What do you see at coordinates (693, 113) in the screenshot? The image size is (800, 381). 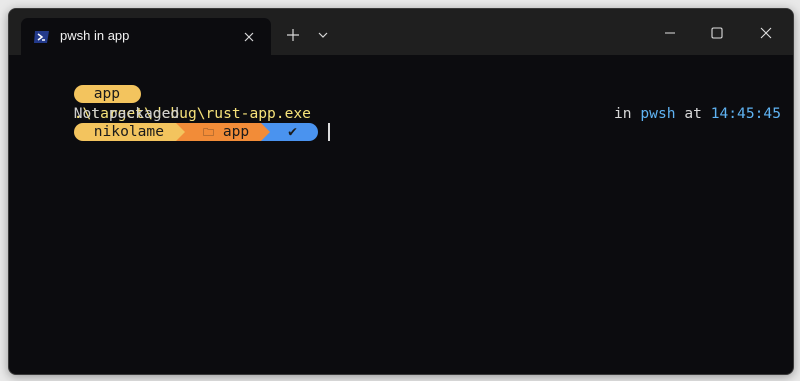 I see `right-prompt-at: at` at bounding box center [693, 113].